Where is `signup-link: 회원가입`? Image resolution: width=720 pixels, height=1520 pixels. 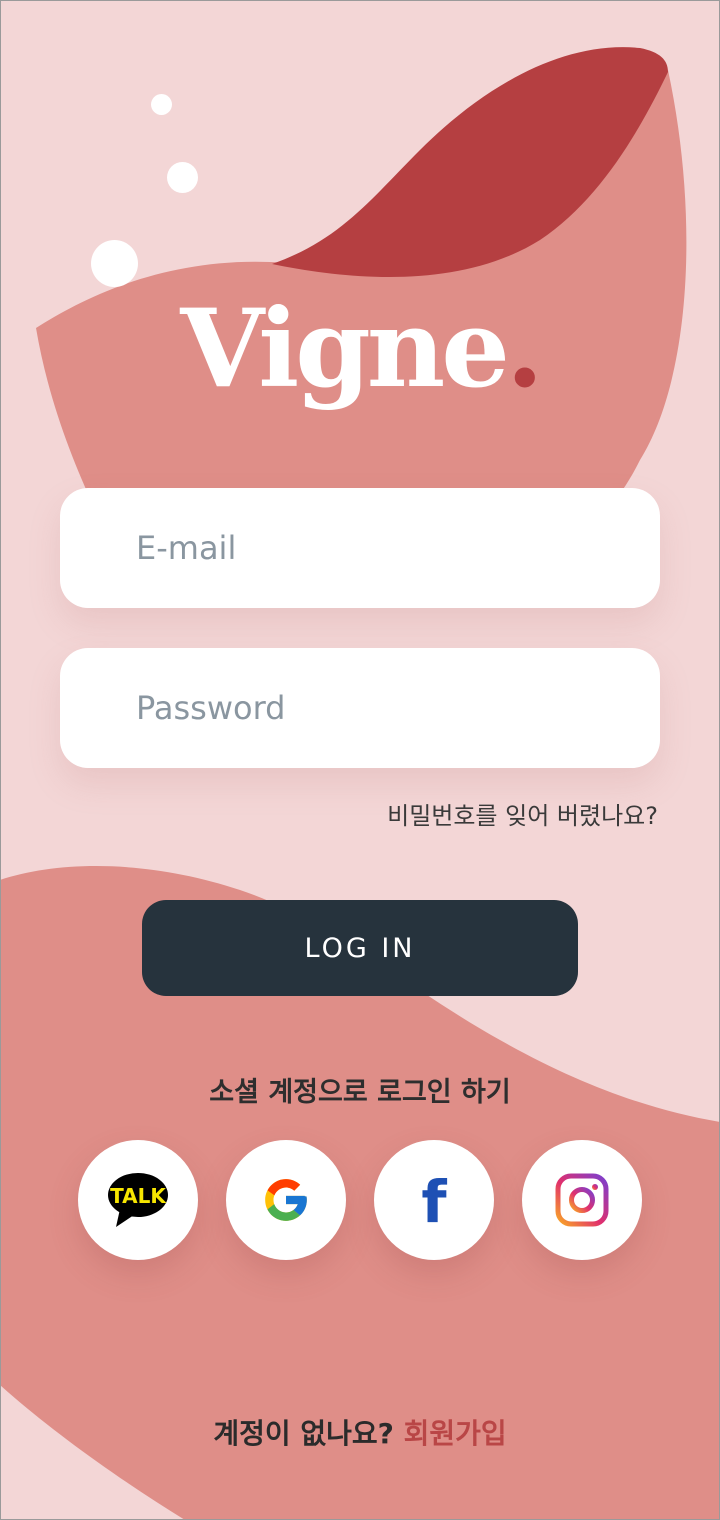 signup-link: 회원가입 is located at coordinates (455, 1433).